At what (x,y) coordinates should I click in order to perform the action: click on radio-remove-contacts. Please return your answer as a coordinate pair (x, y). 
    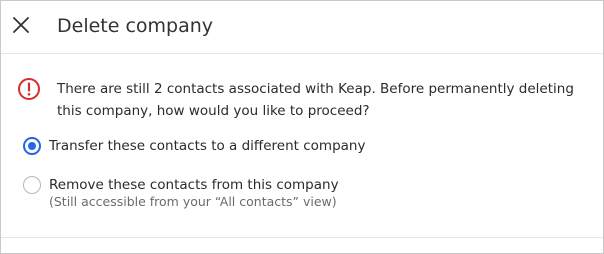
    Looking at the image, I should click on (32, 185).